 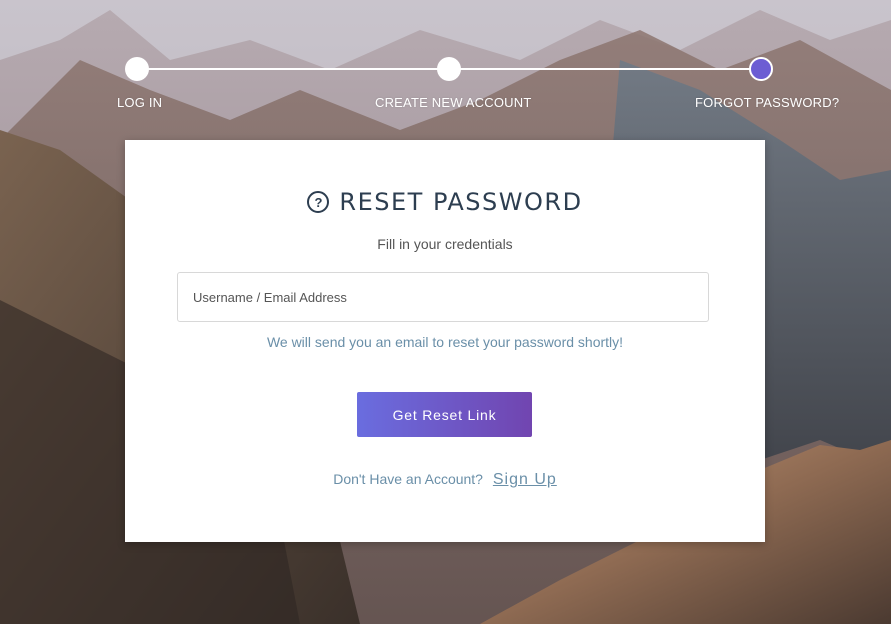 I want to click on step-label-create-account: CREATE NEW ACCOUNT, so click(x=453, y=102).